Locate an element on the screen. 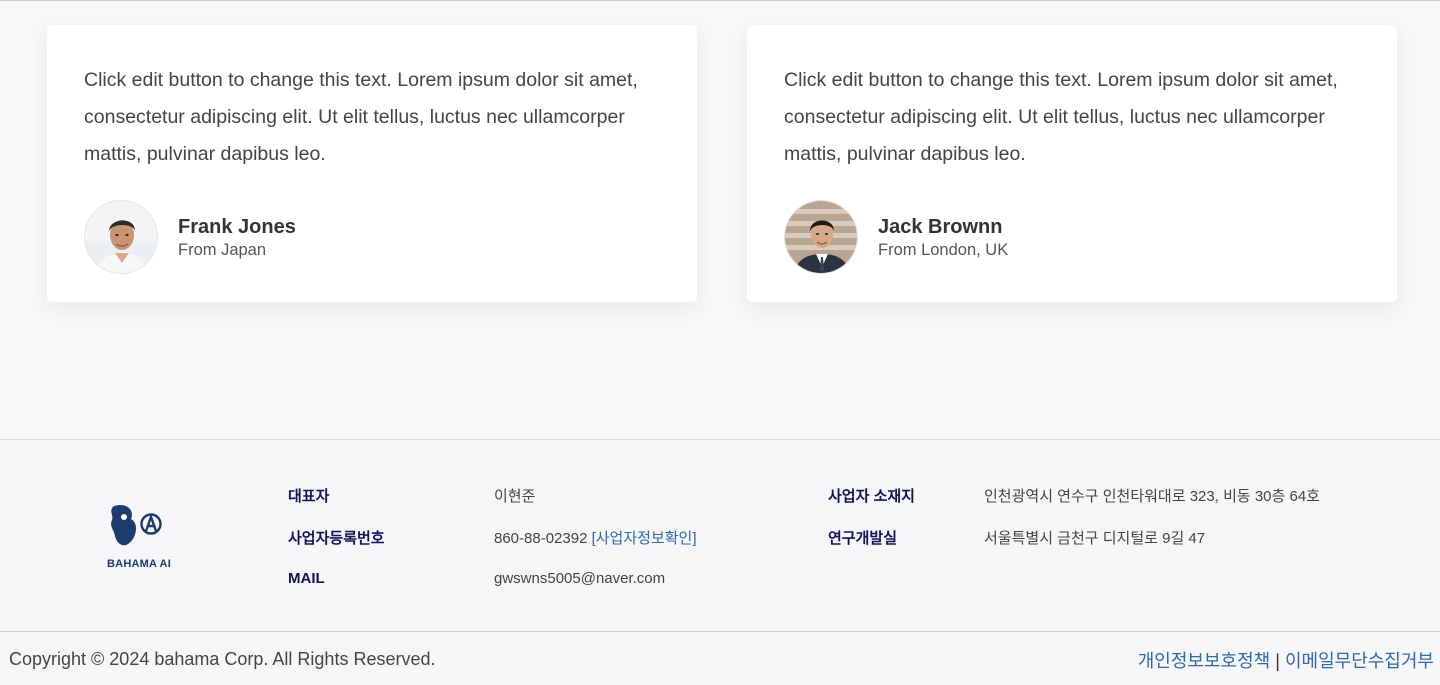  footer-divider is located at coordinates (720, 631).